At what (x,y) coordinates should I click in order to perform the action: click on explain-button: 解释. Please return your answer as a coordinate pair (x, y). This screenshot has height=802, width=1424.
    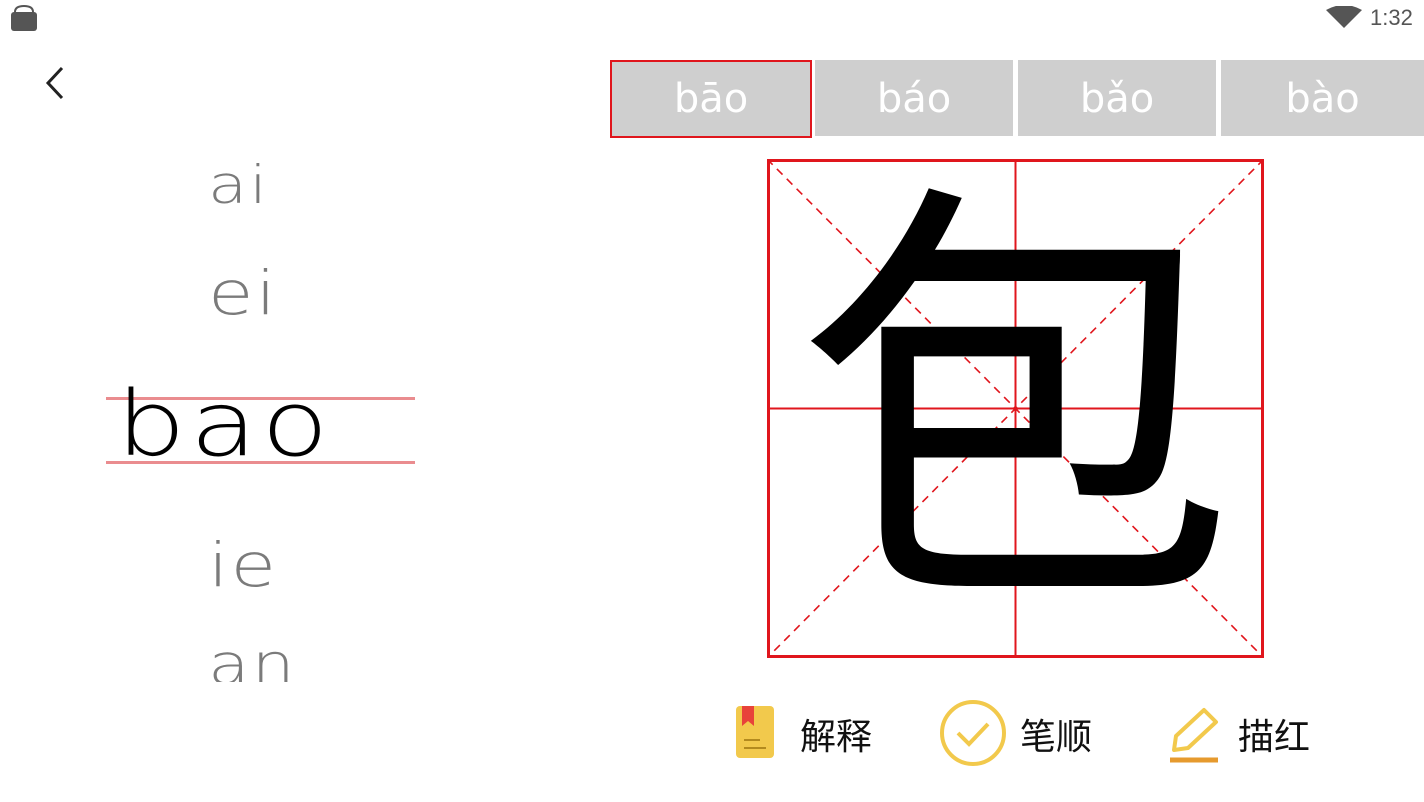
    Looking at the image, I should click on (807, 733).